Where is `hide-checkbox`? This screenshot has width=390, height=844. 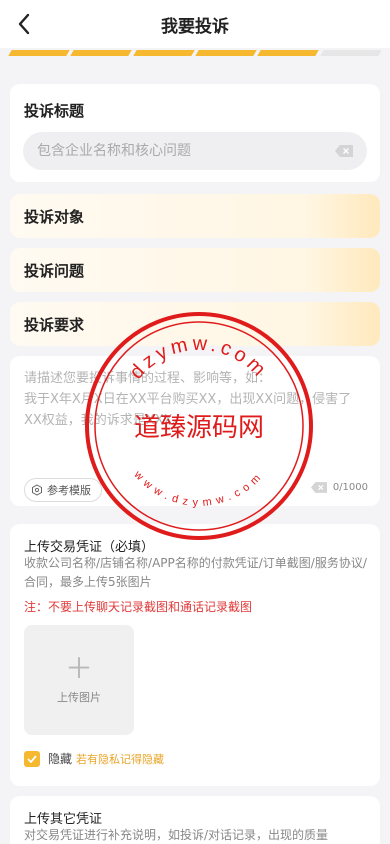
hide-checkbox is located at coordinates (32, 758).